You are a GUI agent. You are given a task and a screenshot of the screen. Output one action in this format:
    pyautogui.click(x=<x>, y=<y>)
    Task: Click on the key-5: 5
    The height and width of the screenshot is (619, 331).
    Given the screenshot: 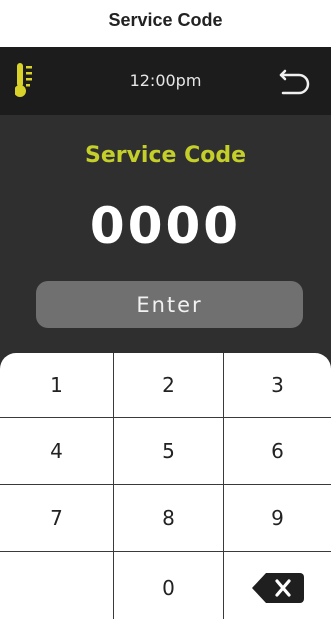 What is the action you would take?
    pyautogui.click(x=169, y=451)
    